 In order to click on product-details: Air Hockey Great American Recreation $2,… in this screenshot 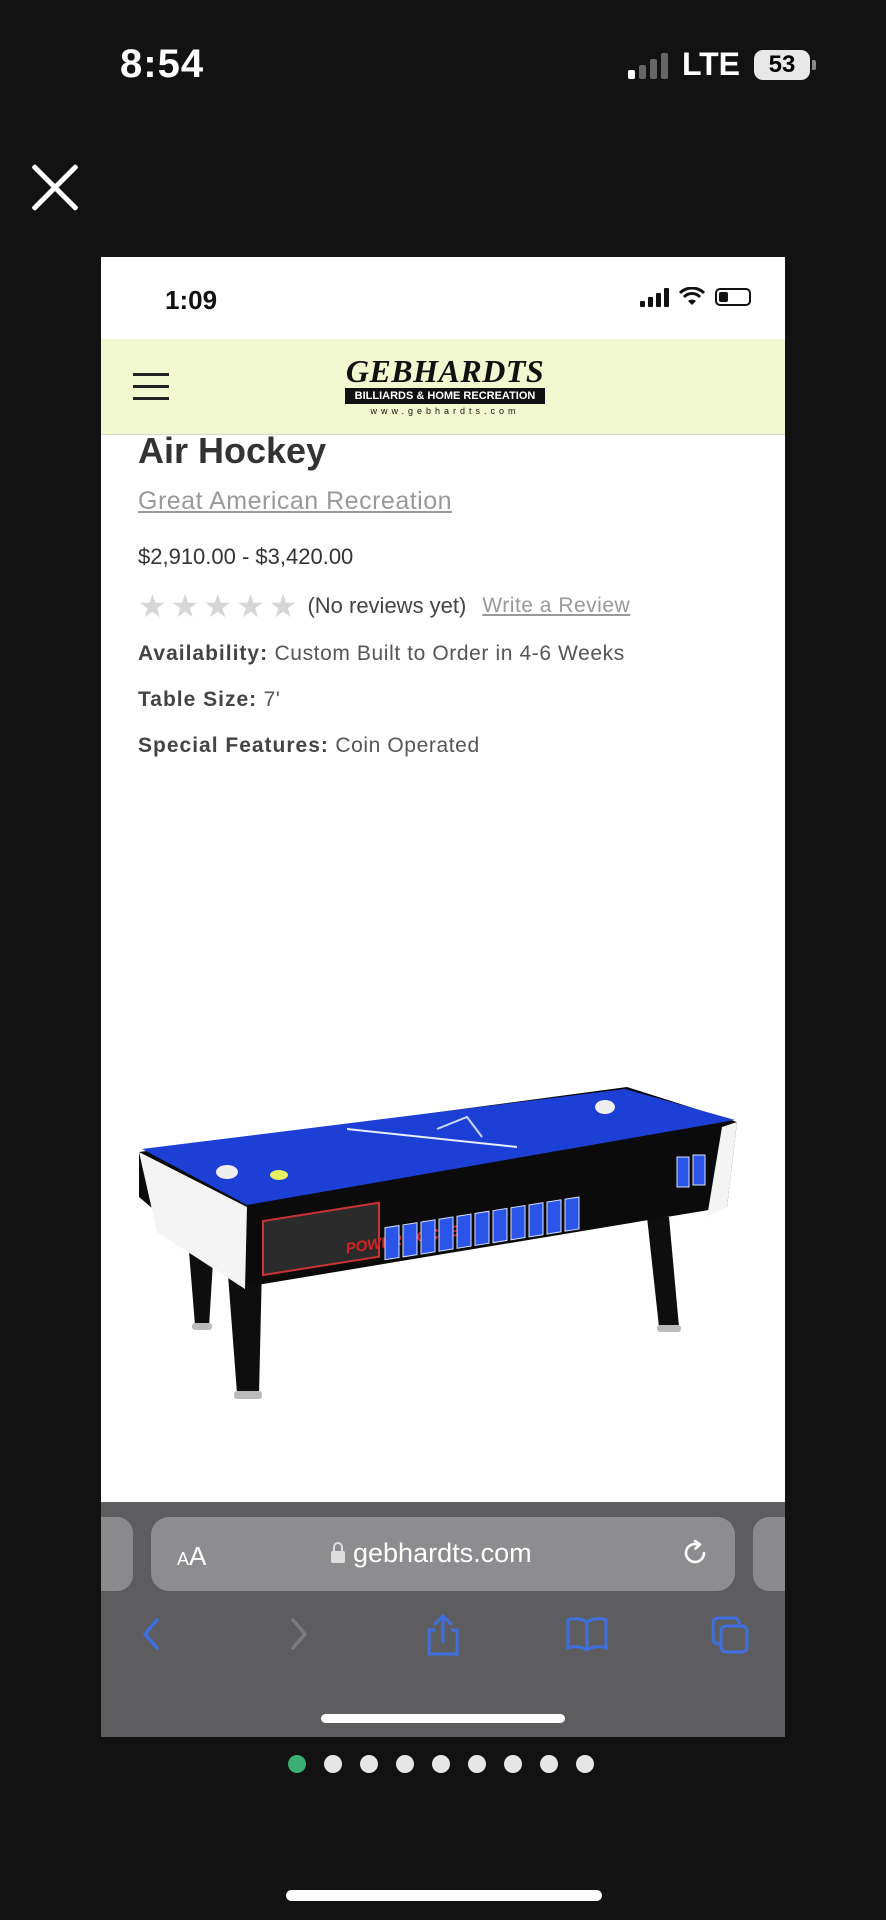, I will do `click(448, 593)`.